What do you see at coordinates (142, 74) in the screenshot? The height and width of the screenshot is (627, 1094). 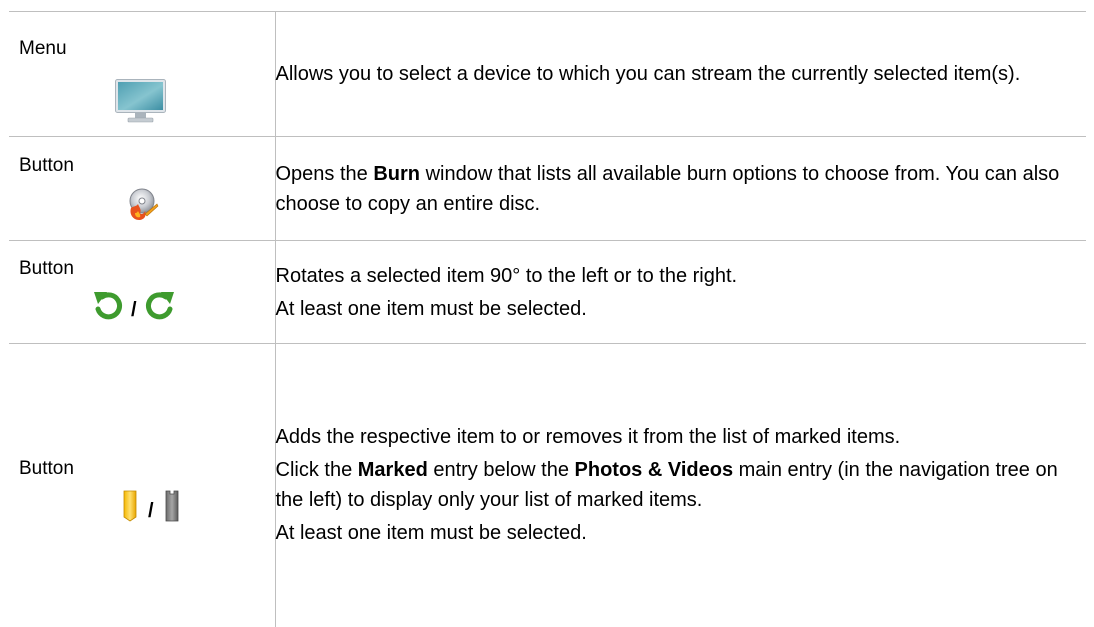 I see `element-cell: Menu` at bounding box center [142, 74].